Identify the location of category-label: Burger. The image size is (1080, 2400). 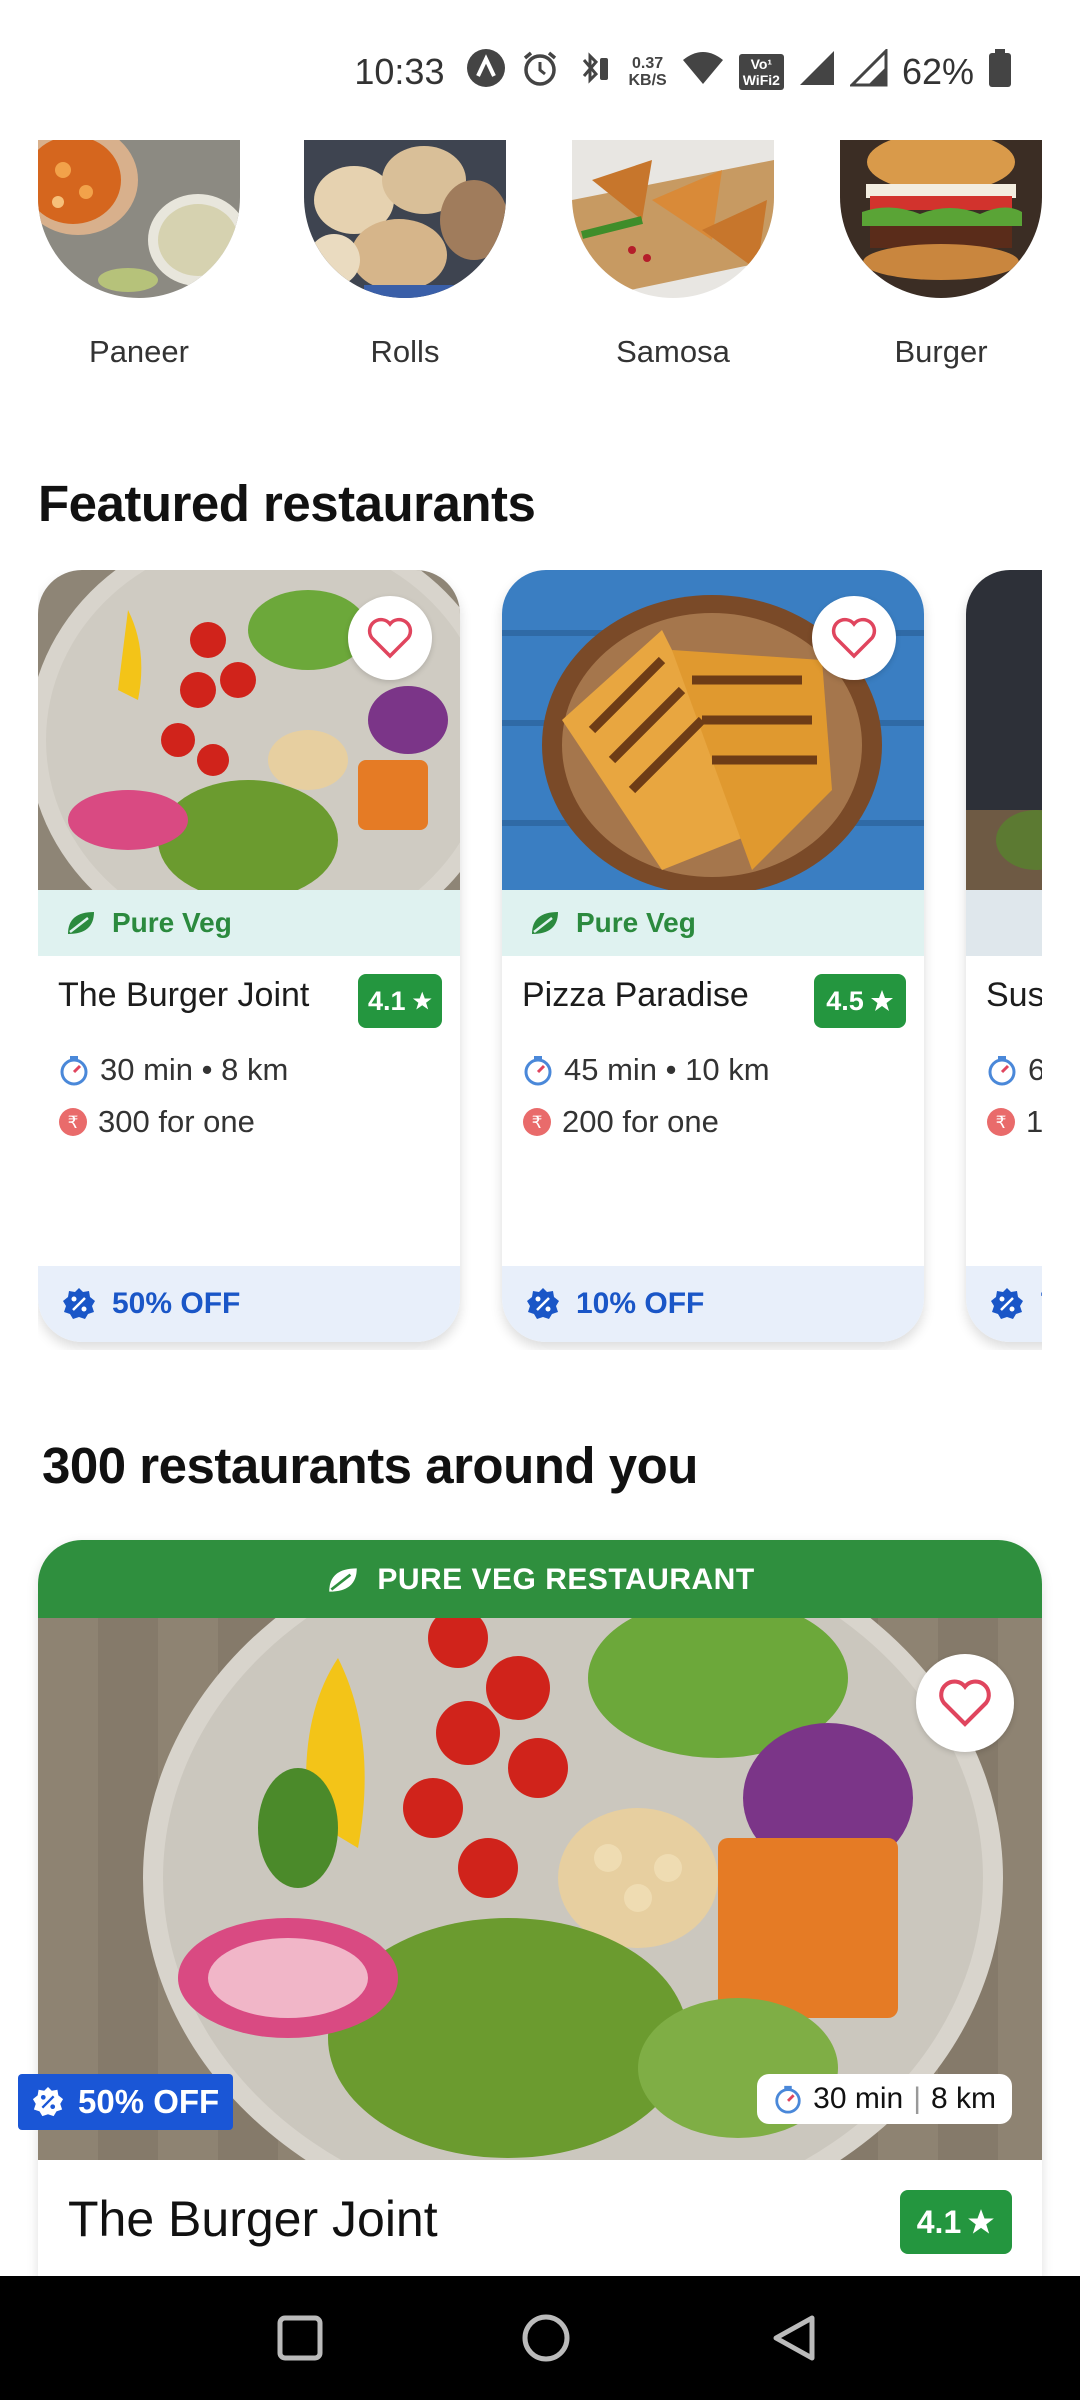
(941, 351).